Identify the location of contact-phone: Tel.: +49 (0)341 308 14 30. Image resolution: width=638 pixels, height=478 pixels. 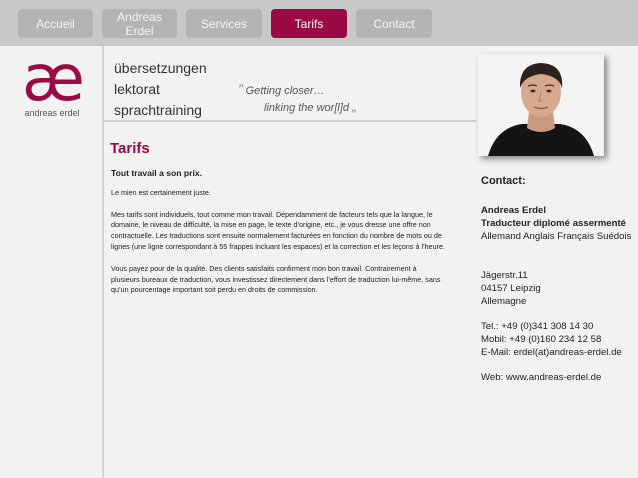
(537, 326).